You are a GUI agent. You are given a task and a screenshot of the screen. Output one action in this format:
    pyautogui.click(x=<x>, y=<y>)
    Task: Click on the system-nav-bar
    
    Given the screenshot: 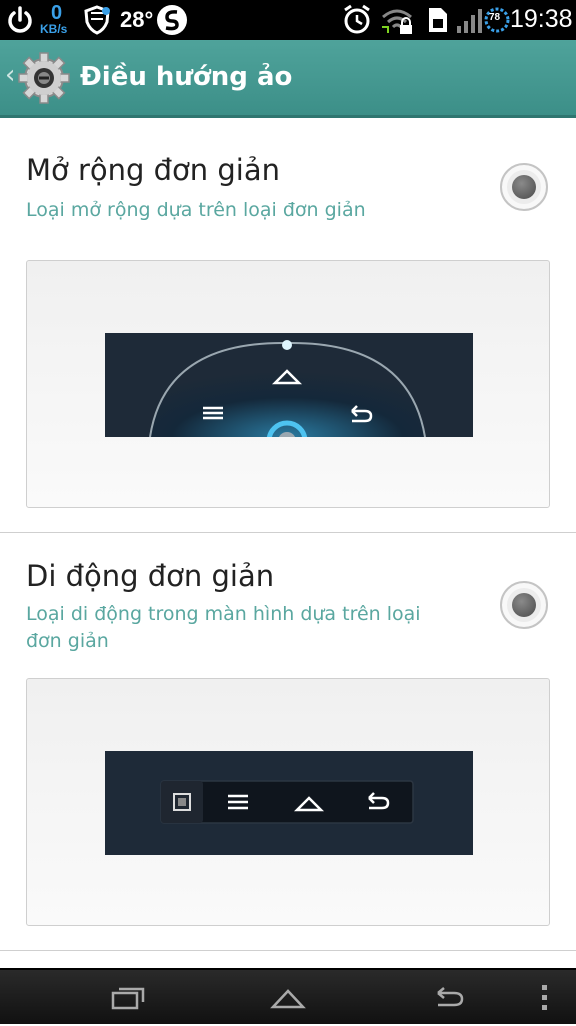 What is the action you would take?
    pyautogui.click(x=288, y=996)
    